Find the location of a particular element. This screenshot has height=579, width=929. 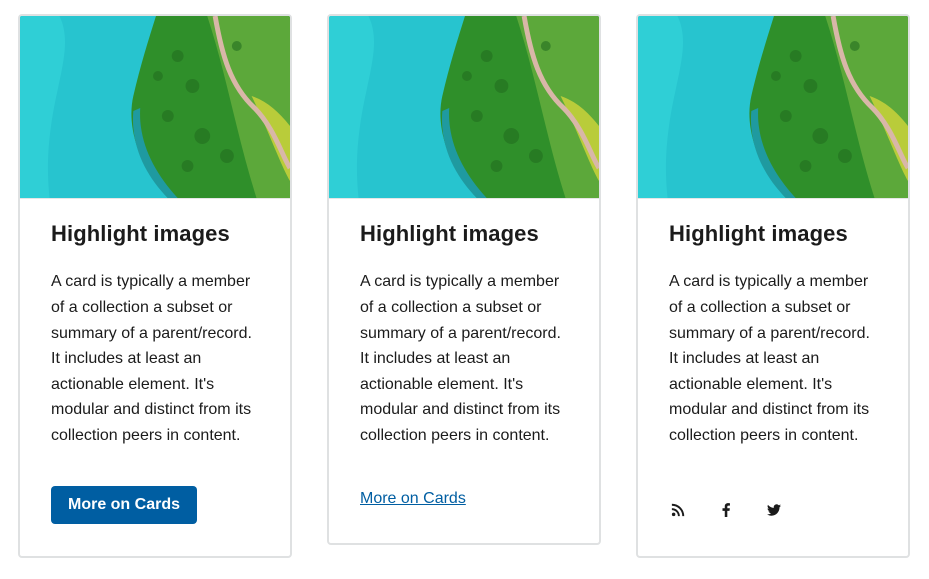

social-links is located at coordinates (726, 510).